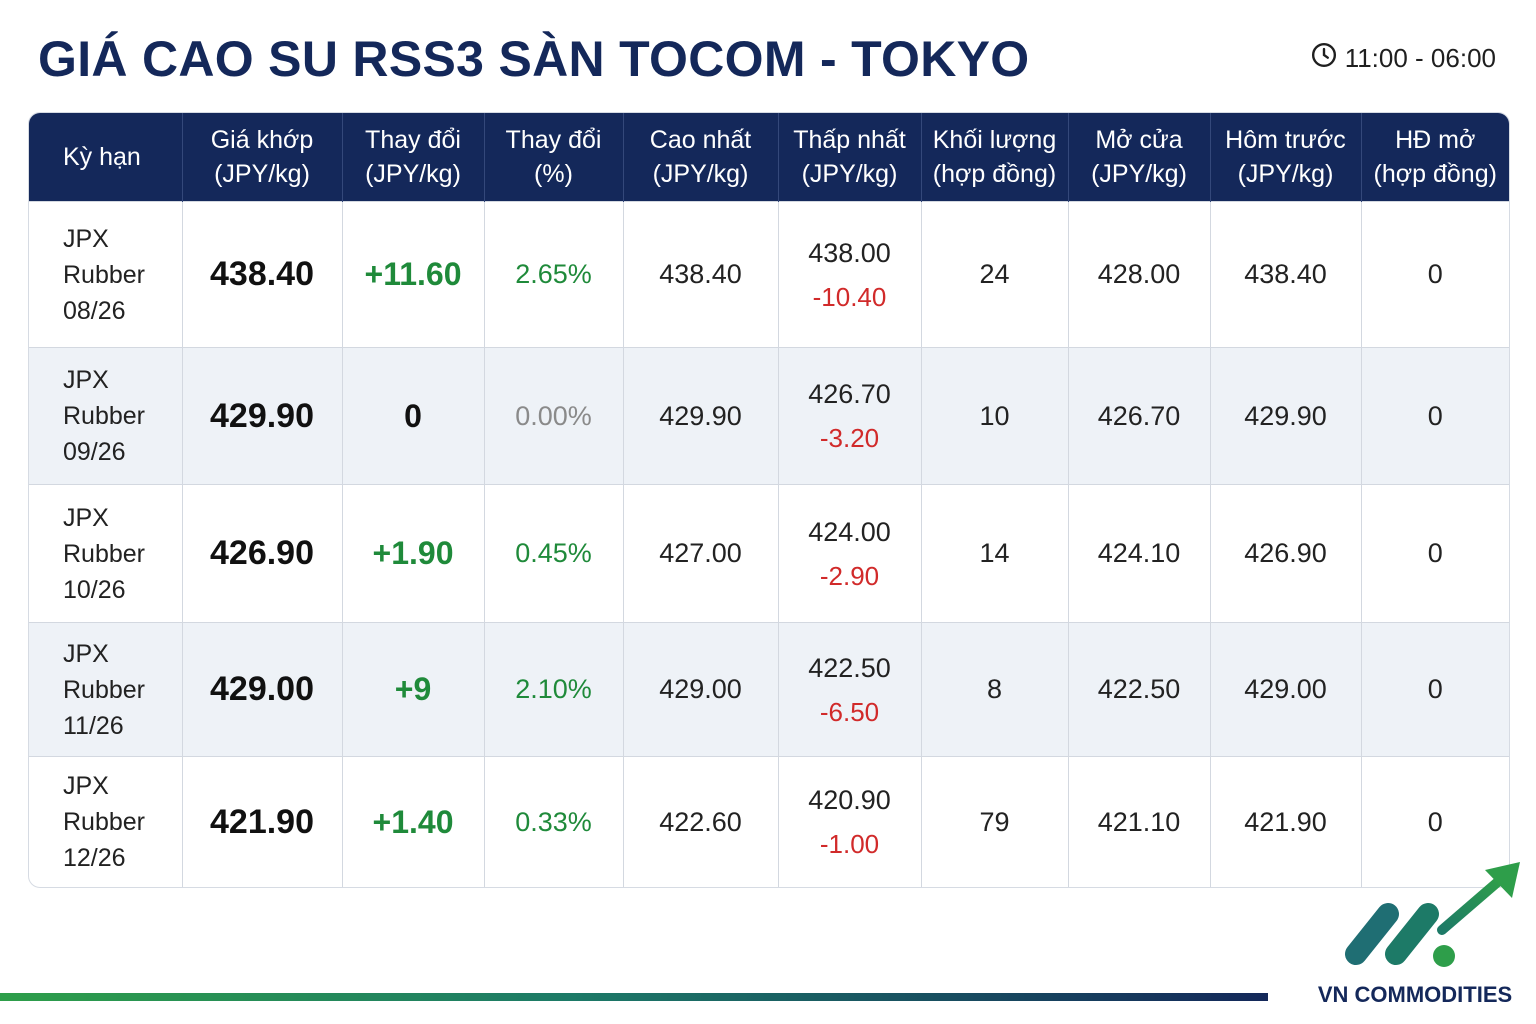 The width and height of the screenshot is (1536, 1024). What do you see at coordinates (850, 690) in the screenshot?
I see `low-stack: 422.50 -6.50` at bounding box center [850, 690].